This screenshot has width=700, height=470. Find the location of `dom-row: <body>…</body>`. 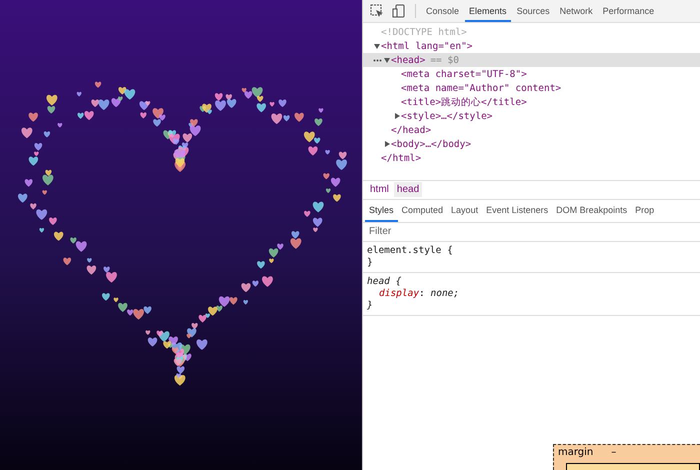

dom-row: <body>…</body> is located at coordinates (531, 144).